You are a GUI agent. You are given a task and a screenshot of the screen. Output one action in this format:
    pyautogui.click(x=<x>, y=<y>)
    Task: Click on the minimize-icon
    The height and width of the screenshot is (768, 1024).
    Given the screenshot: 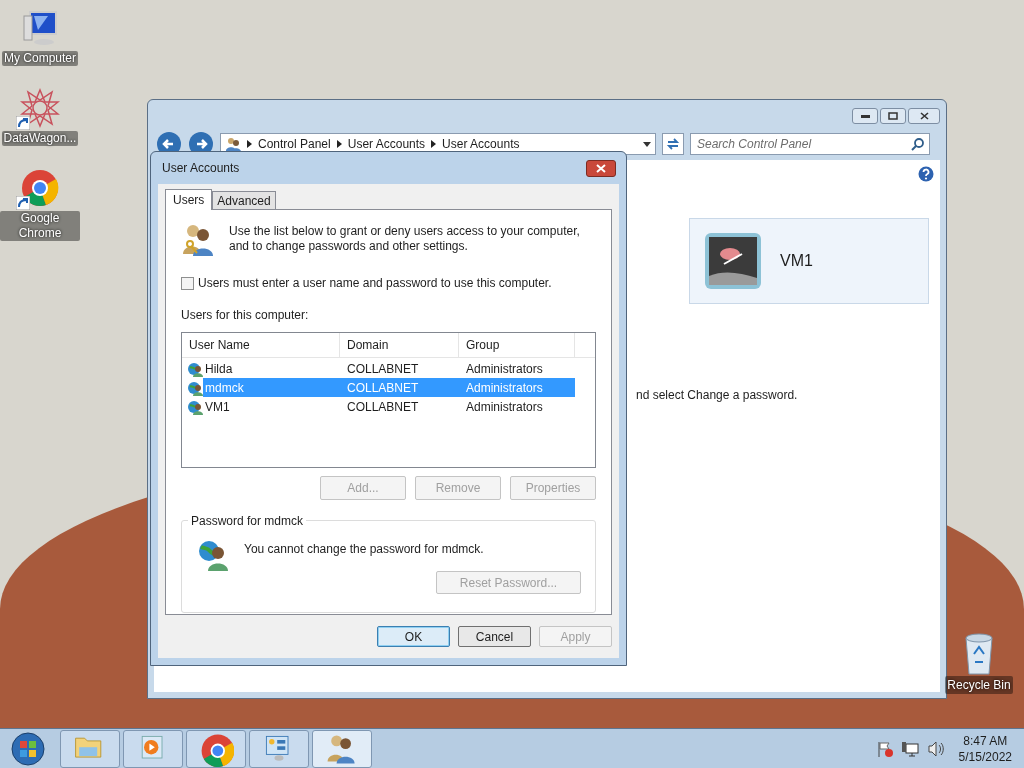 What is the action you would take?
    pyautogui.click(x=865, y=116)
    